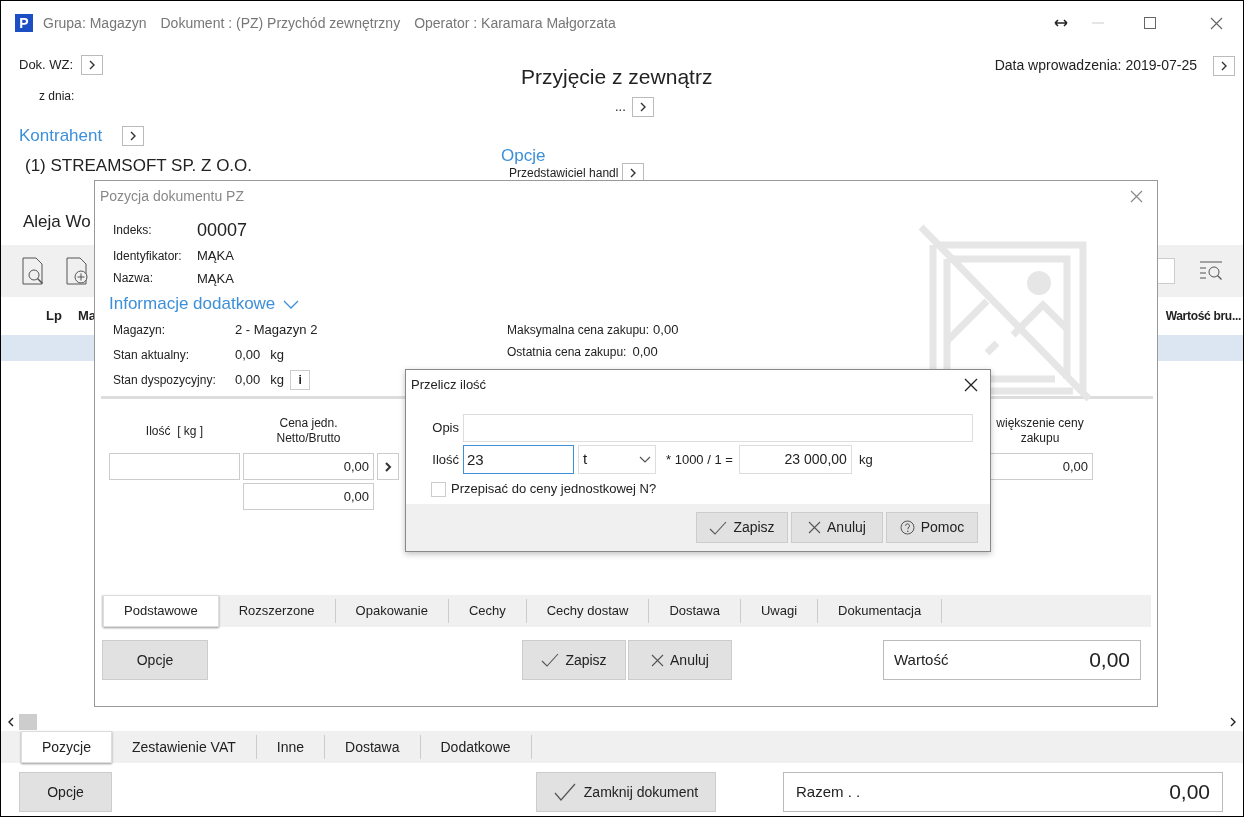  What do you see at coordinates (95, 23) in the screenshot?
I see `window-title: Grupa: Magazyn` at bounding box center [95, 23].